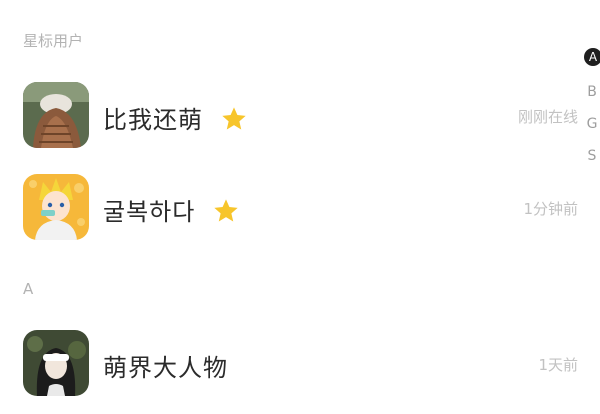 The width and height of the screenshot is (600, 414). What do you see at coordinates (592, 96) in the screenshot?
I see `index-letter-b: B` at bounding box center [592, 96].